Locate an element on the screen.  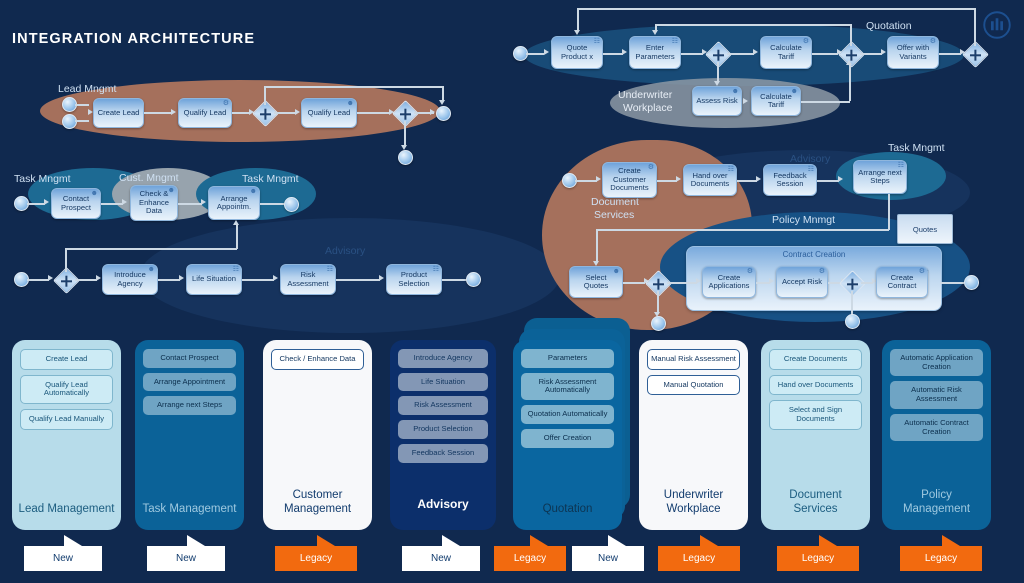
task-introduce-agency: ☻ Introduce Agency is located at coordinates (130, 279).